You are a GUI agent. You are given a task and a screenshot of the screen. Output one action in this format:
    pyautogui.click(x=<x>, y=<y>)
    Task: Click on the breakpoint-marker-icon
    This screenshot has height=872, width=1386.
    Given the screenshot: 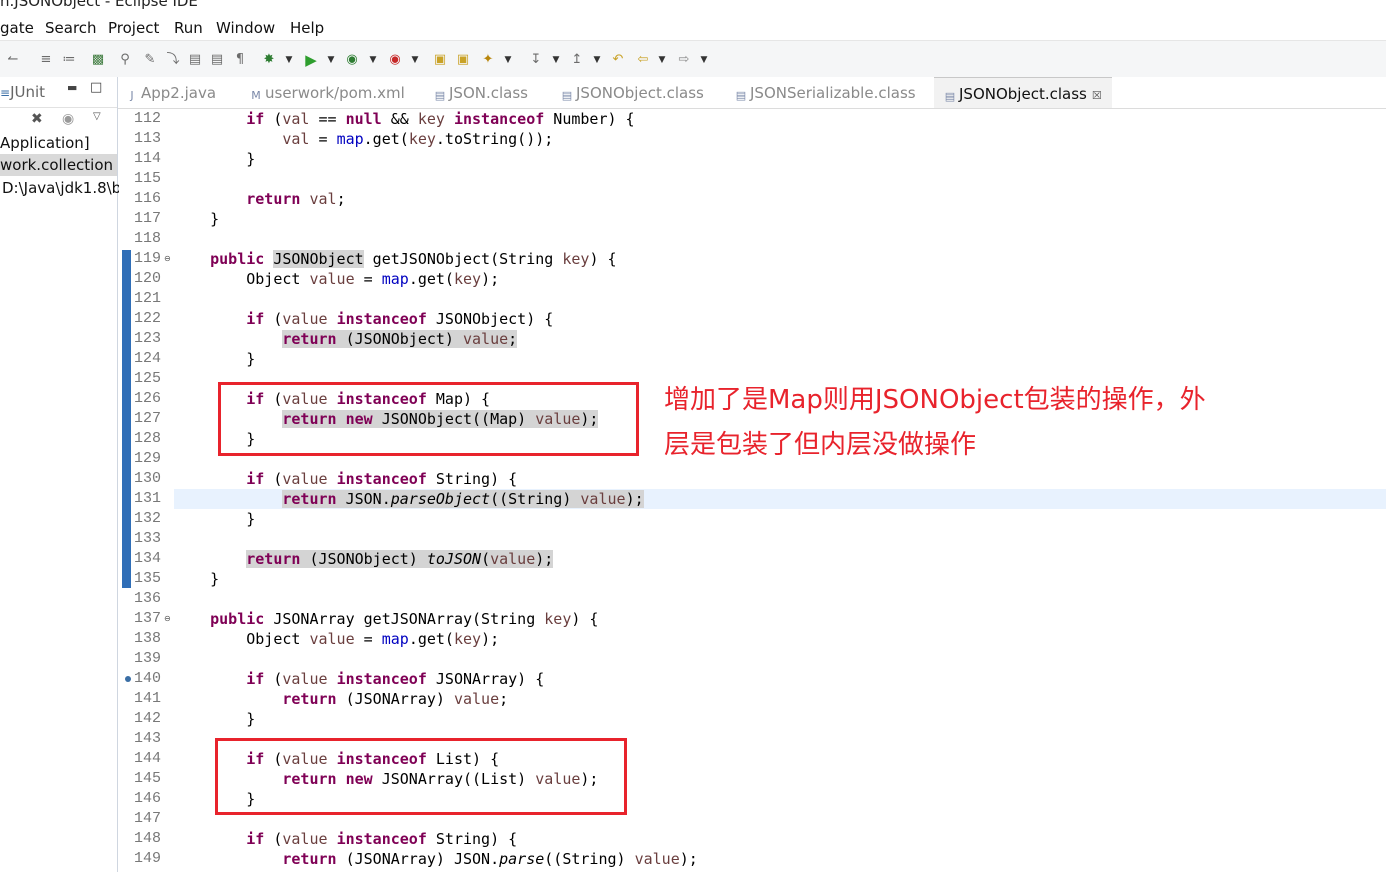 What is the action you would take?
    pyautogui.click(x=128, y=679)
    